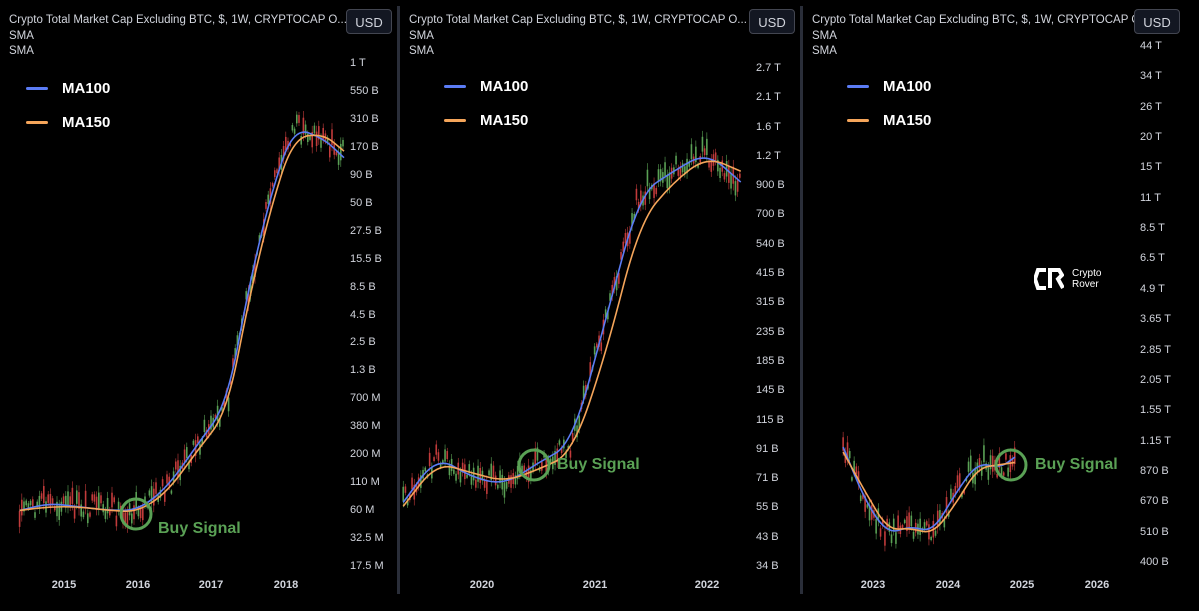 The image size is (1199, 611). I want to click on y-tick-label: 2.85 T, so click(1155, 349).